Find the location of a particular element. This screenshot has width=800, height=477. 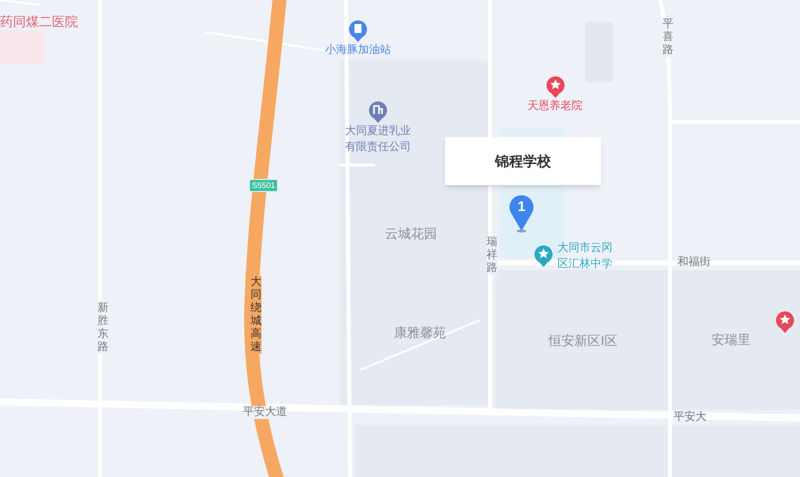

poi-label: 小海豚加油站 is located at coordinates (358, 50).